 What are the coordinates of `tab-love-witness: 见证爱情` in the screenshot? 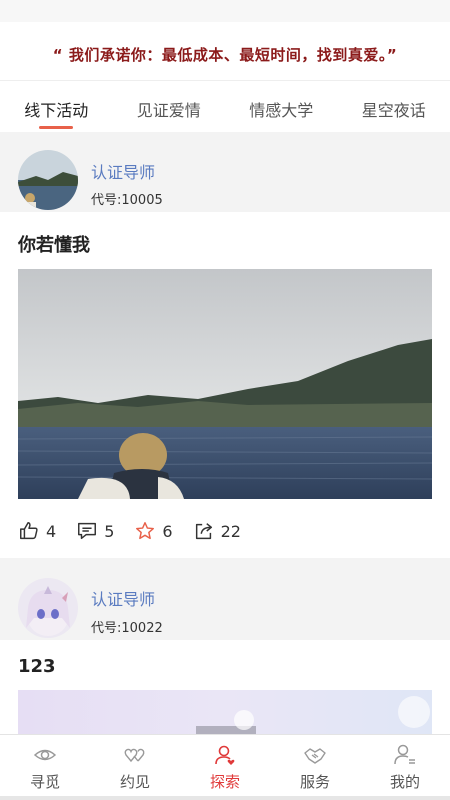 It's located at (169, 106).